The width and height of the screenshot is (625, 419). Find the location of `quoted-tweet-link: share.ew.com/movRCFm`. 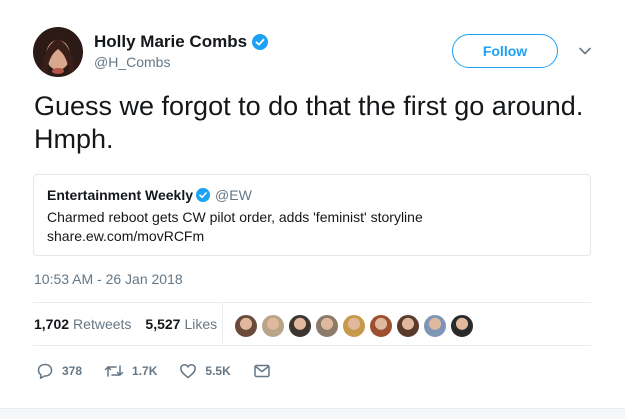

quoted-tweet-link: share.ew.com/movRCFm is located at coordinates (125, 236).